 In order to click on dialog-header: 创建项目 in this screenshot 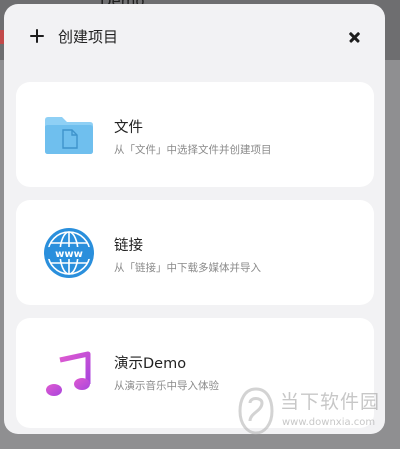, I will do `click(194, 37)`.